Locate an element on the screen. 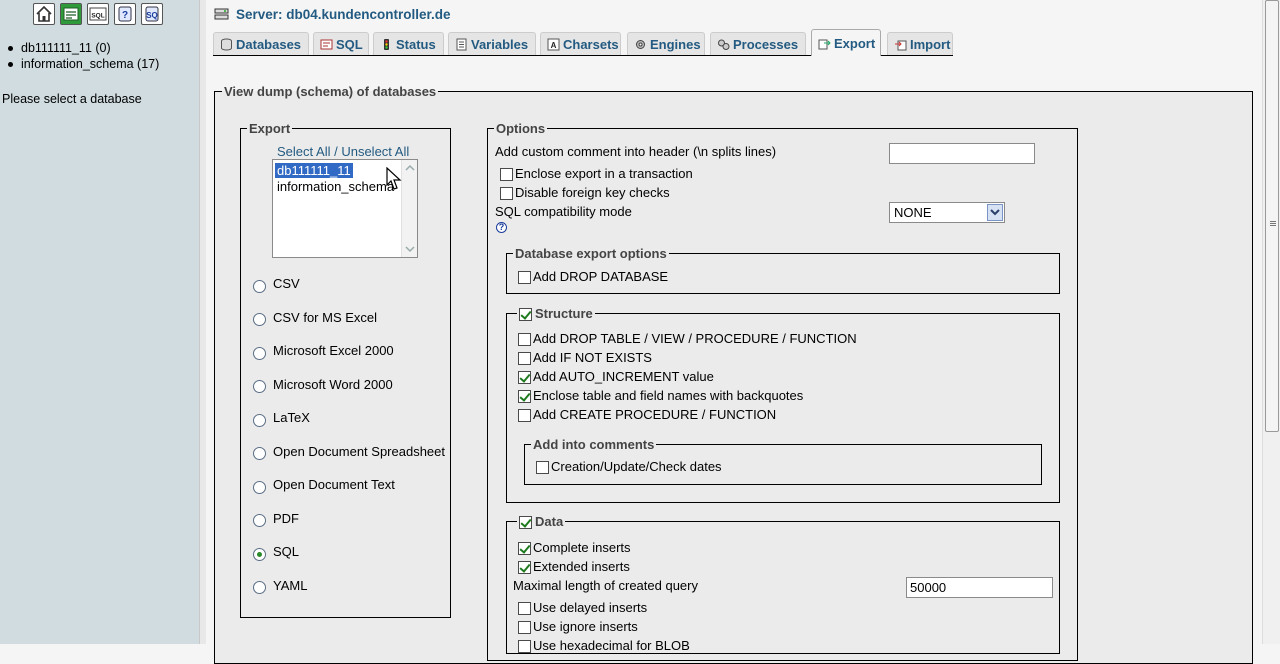  add-if-not-exists-label: Add IF NOT EXISTS is located at coordinates (592, 357).